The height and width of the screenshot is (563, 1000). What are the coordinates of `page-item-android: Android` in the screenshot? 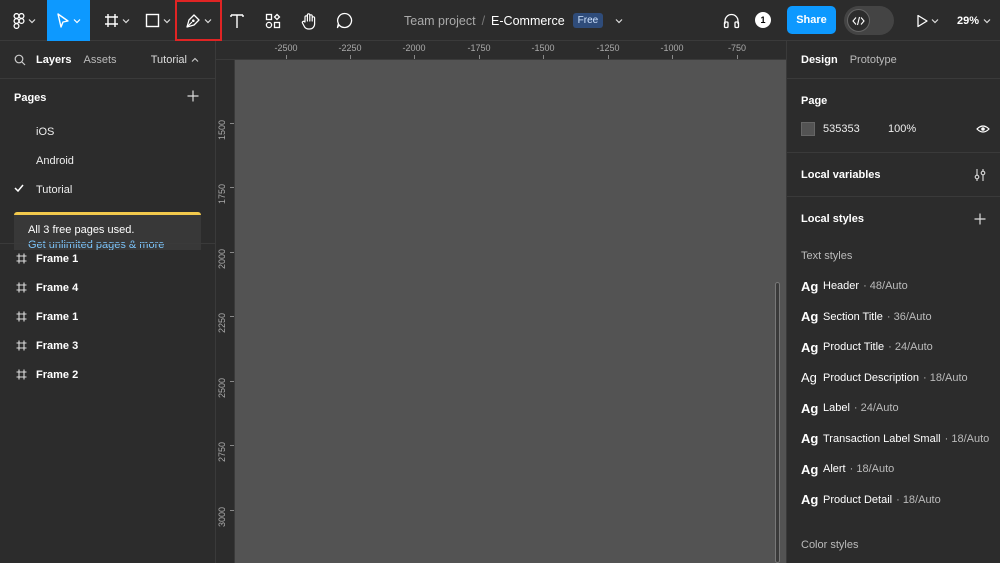 It's located at (107, 160).